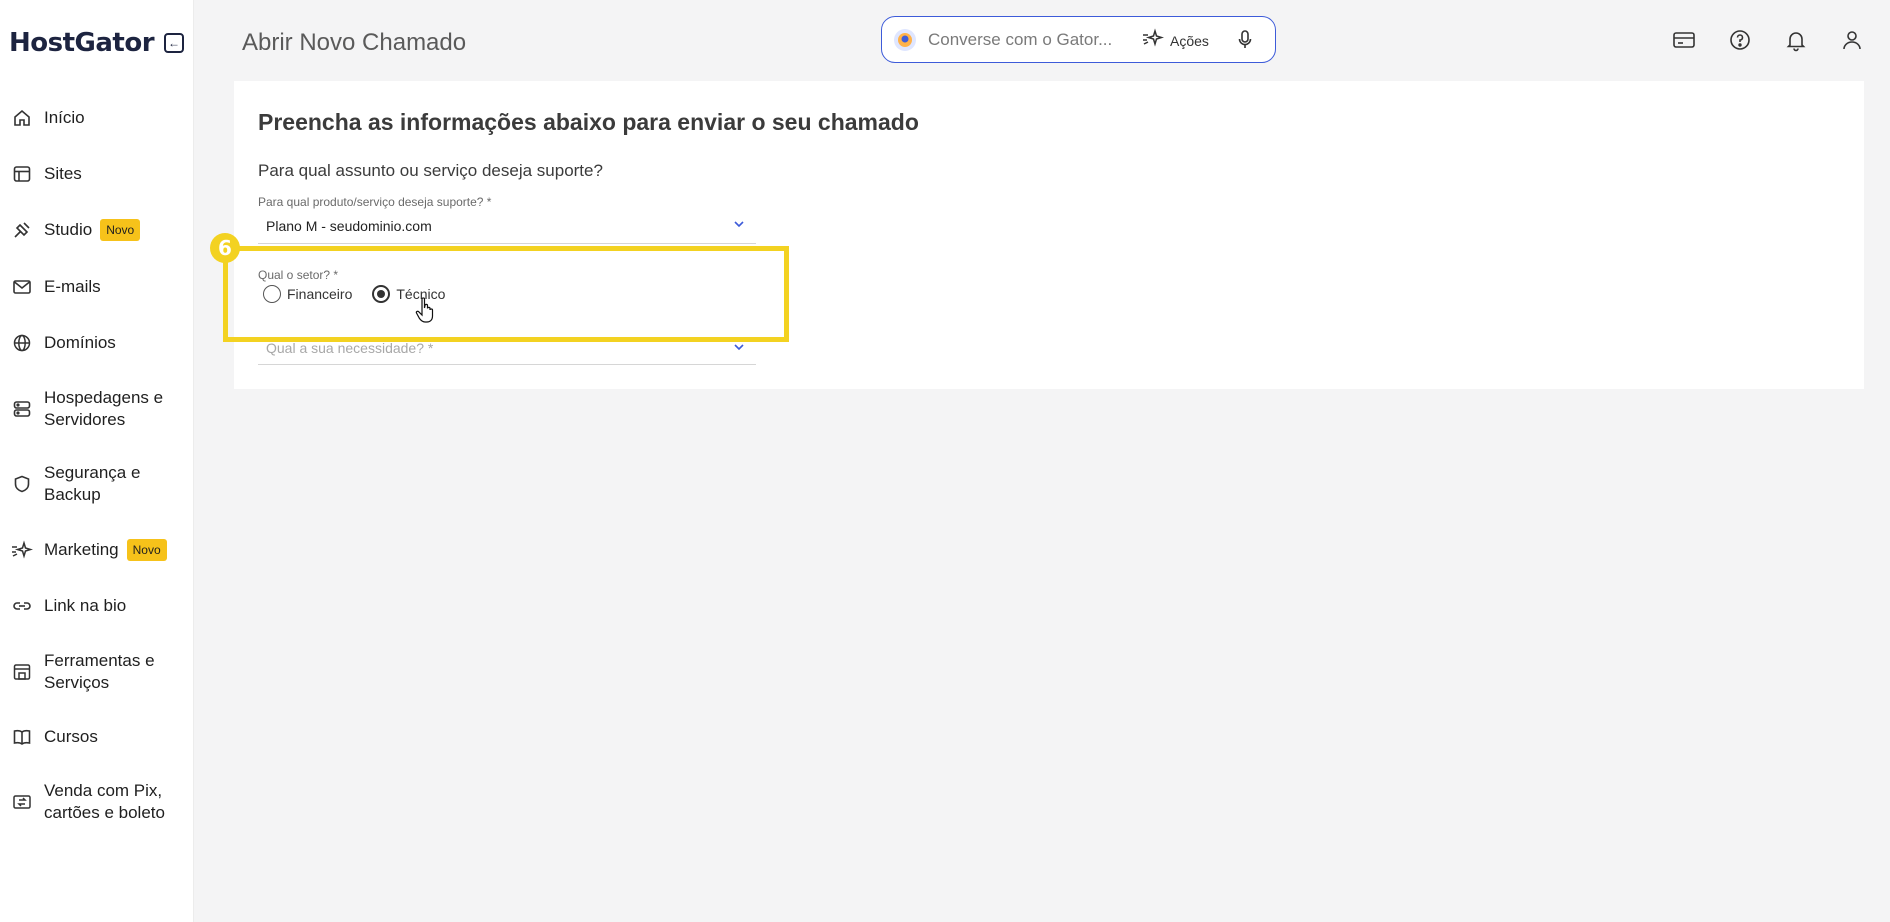 Image resolution: width=1890 pixels, height=922 pixels. What do you see at coordinates (1740, 40) in the screenshot?
I see `help-icon` at bounding box center [1740, 40].